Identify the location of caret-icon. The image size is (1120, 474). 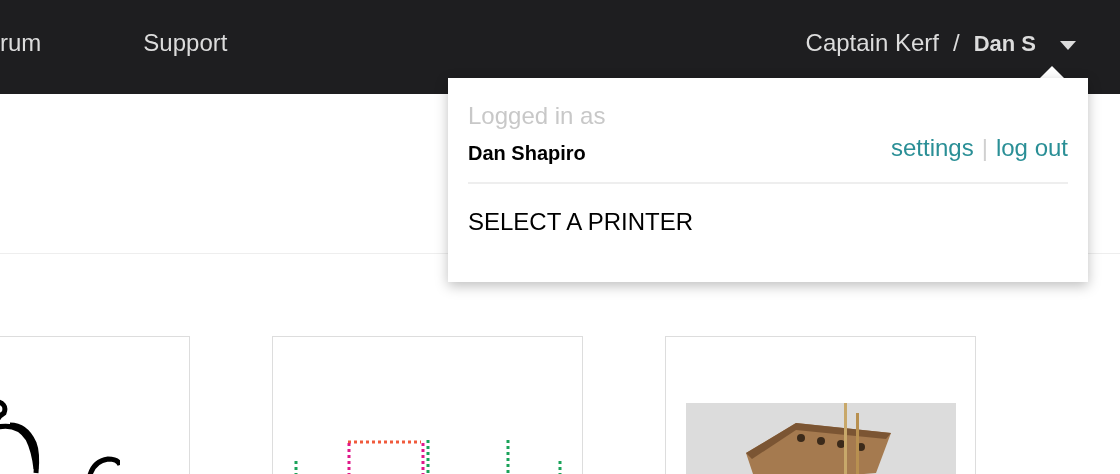
(1068, 45).